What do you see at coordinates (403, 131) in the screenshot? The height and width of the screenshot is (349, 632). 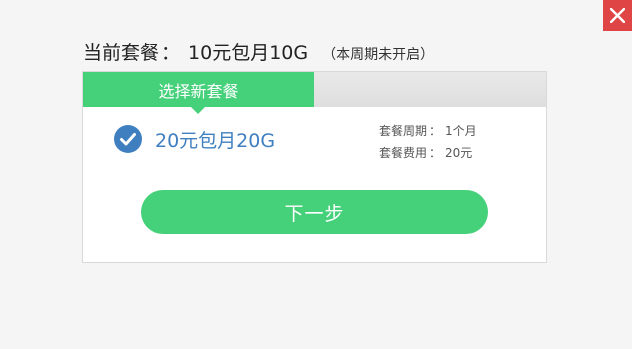 I see `plan-period-label: 套餐周期` at bounding box center [403, 131].